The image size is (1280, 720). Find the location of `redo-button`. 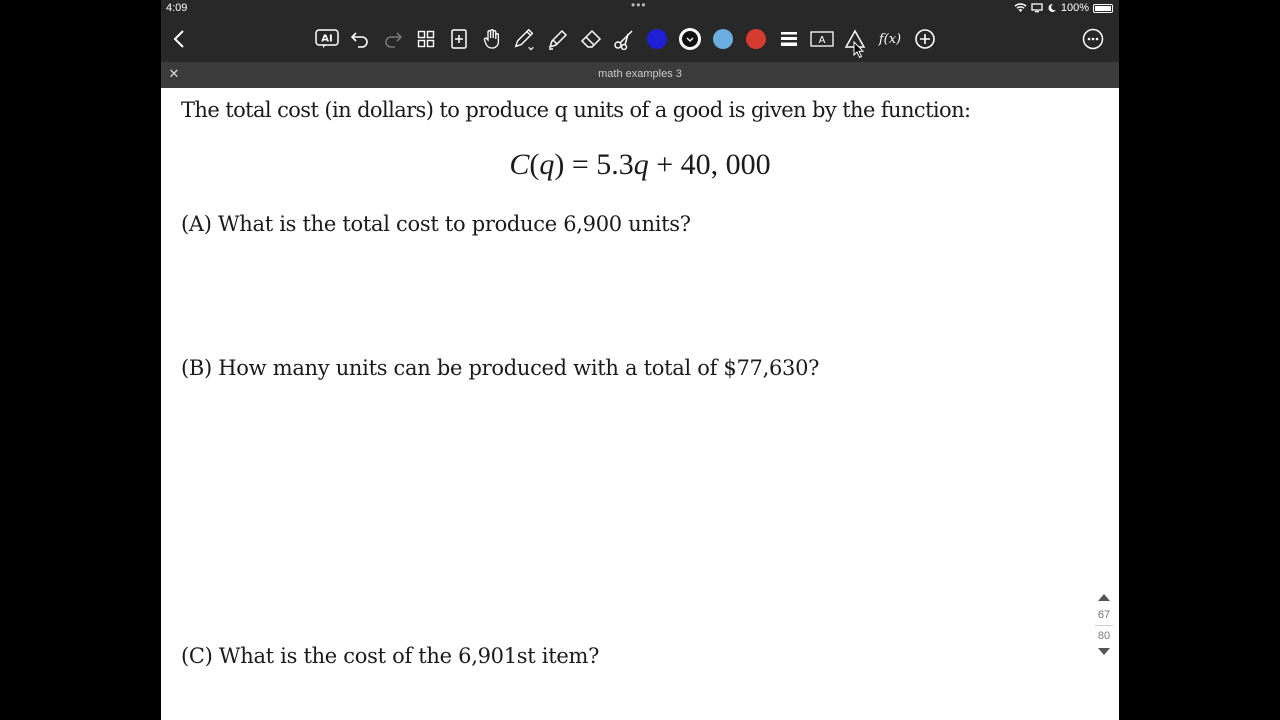

redo-button is located at coordinates (393, 39).